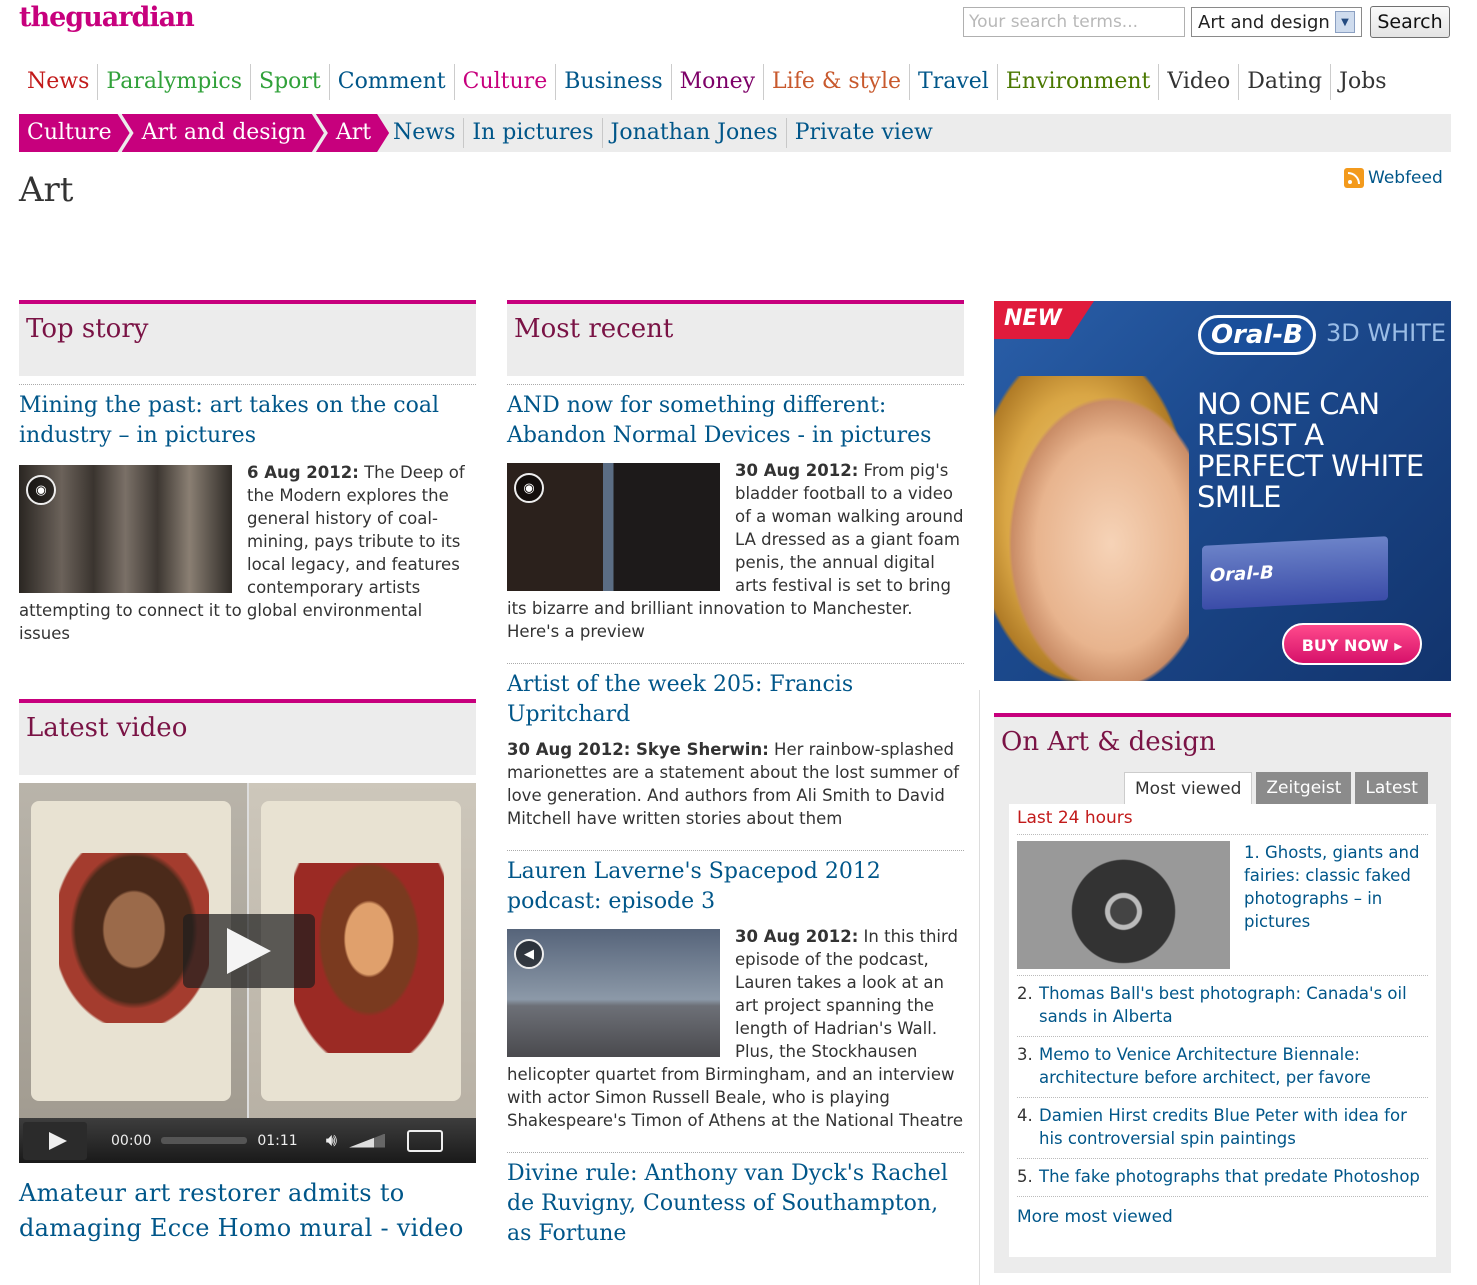 The image size is (1477, 1285). I want to click on webfeed-label: Webfeed, so click(1405, 178).